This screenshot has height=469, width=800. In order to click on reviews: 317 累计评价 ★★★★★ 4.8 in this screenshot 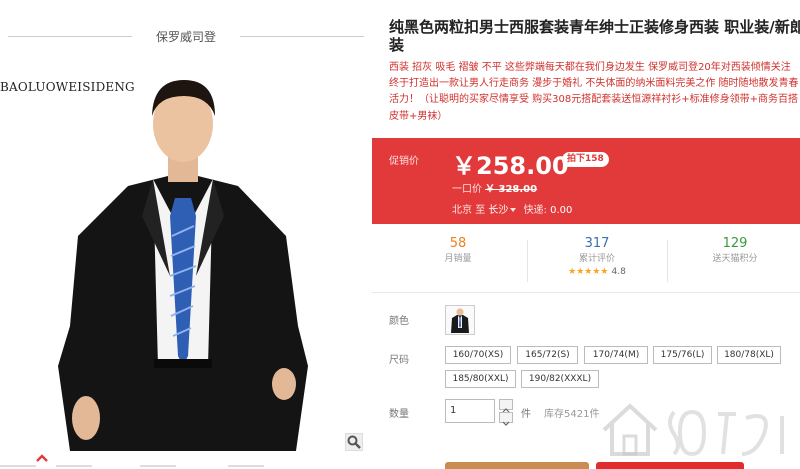, I will do `click(597, 257)`.